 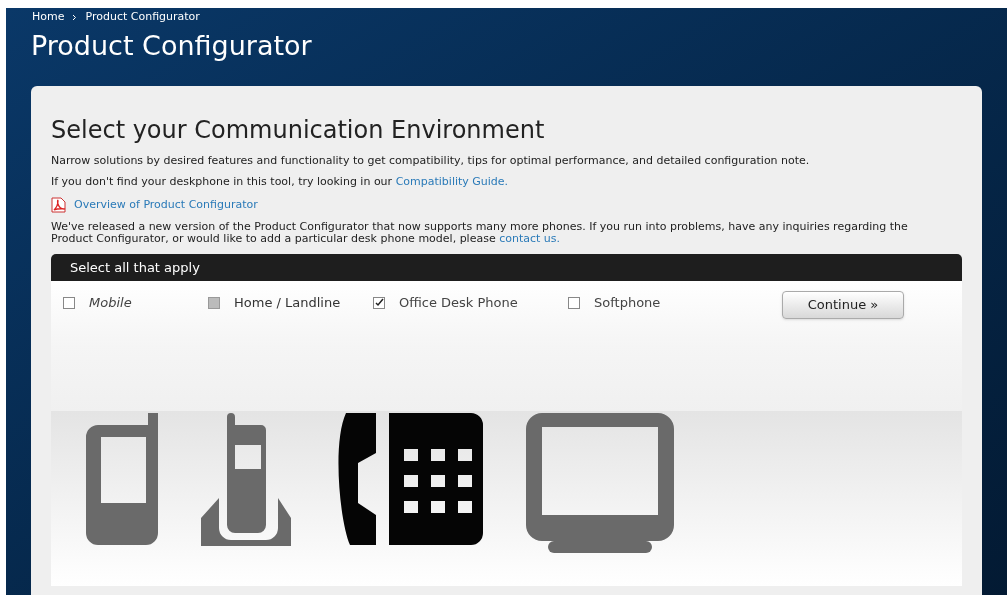 What do you see at coordinates (843, 305) in the screenshot?
I see `continue-button: Continue »` at bounding box center [843, 305].